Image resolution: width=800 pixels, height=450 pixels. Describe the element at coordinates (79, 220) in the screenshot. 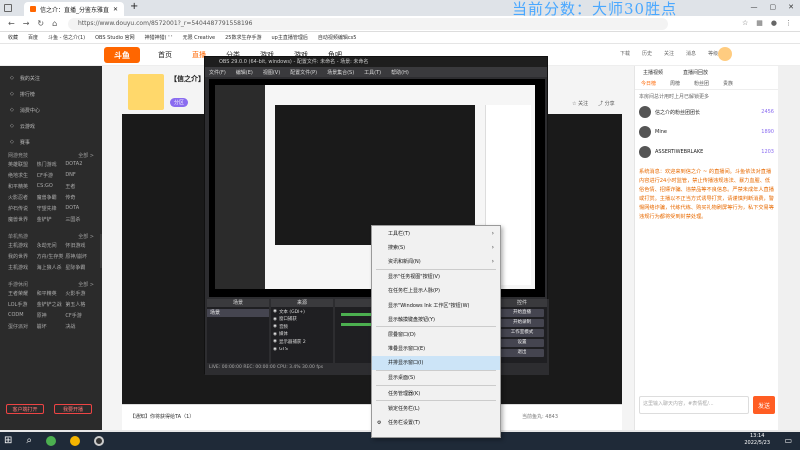

I see `sidebar-game-link: 三国杀` at that location.